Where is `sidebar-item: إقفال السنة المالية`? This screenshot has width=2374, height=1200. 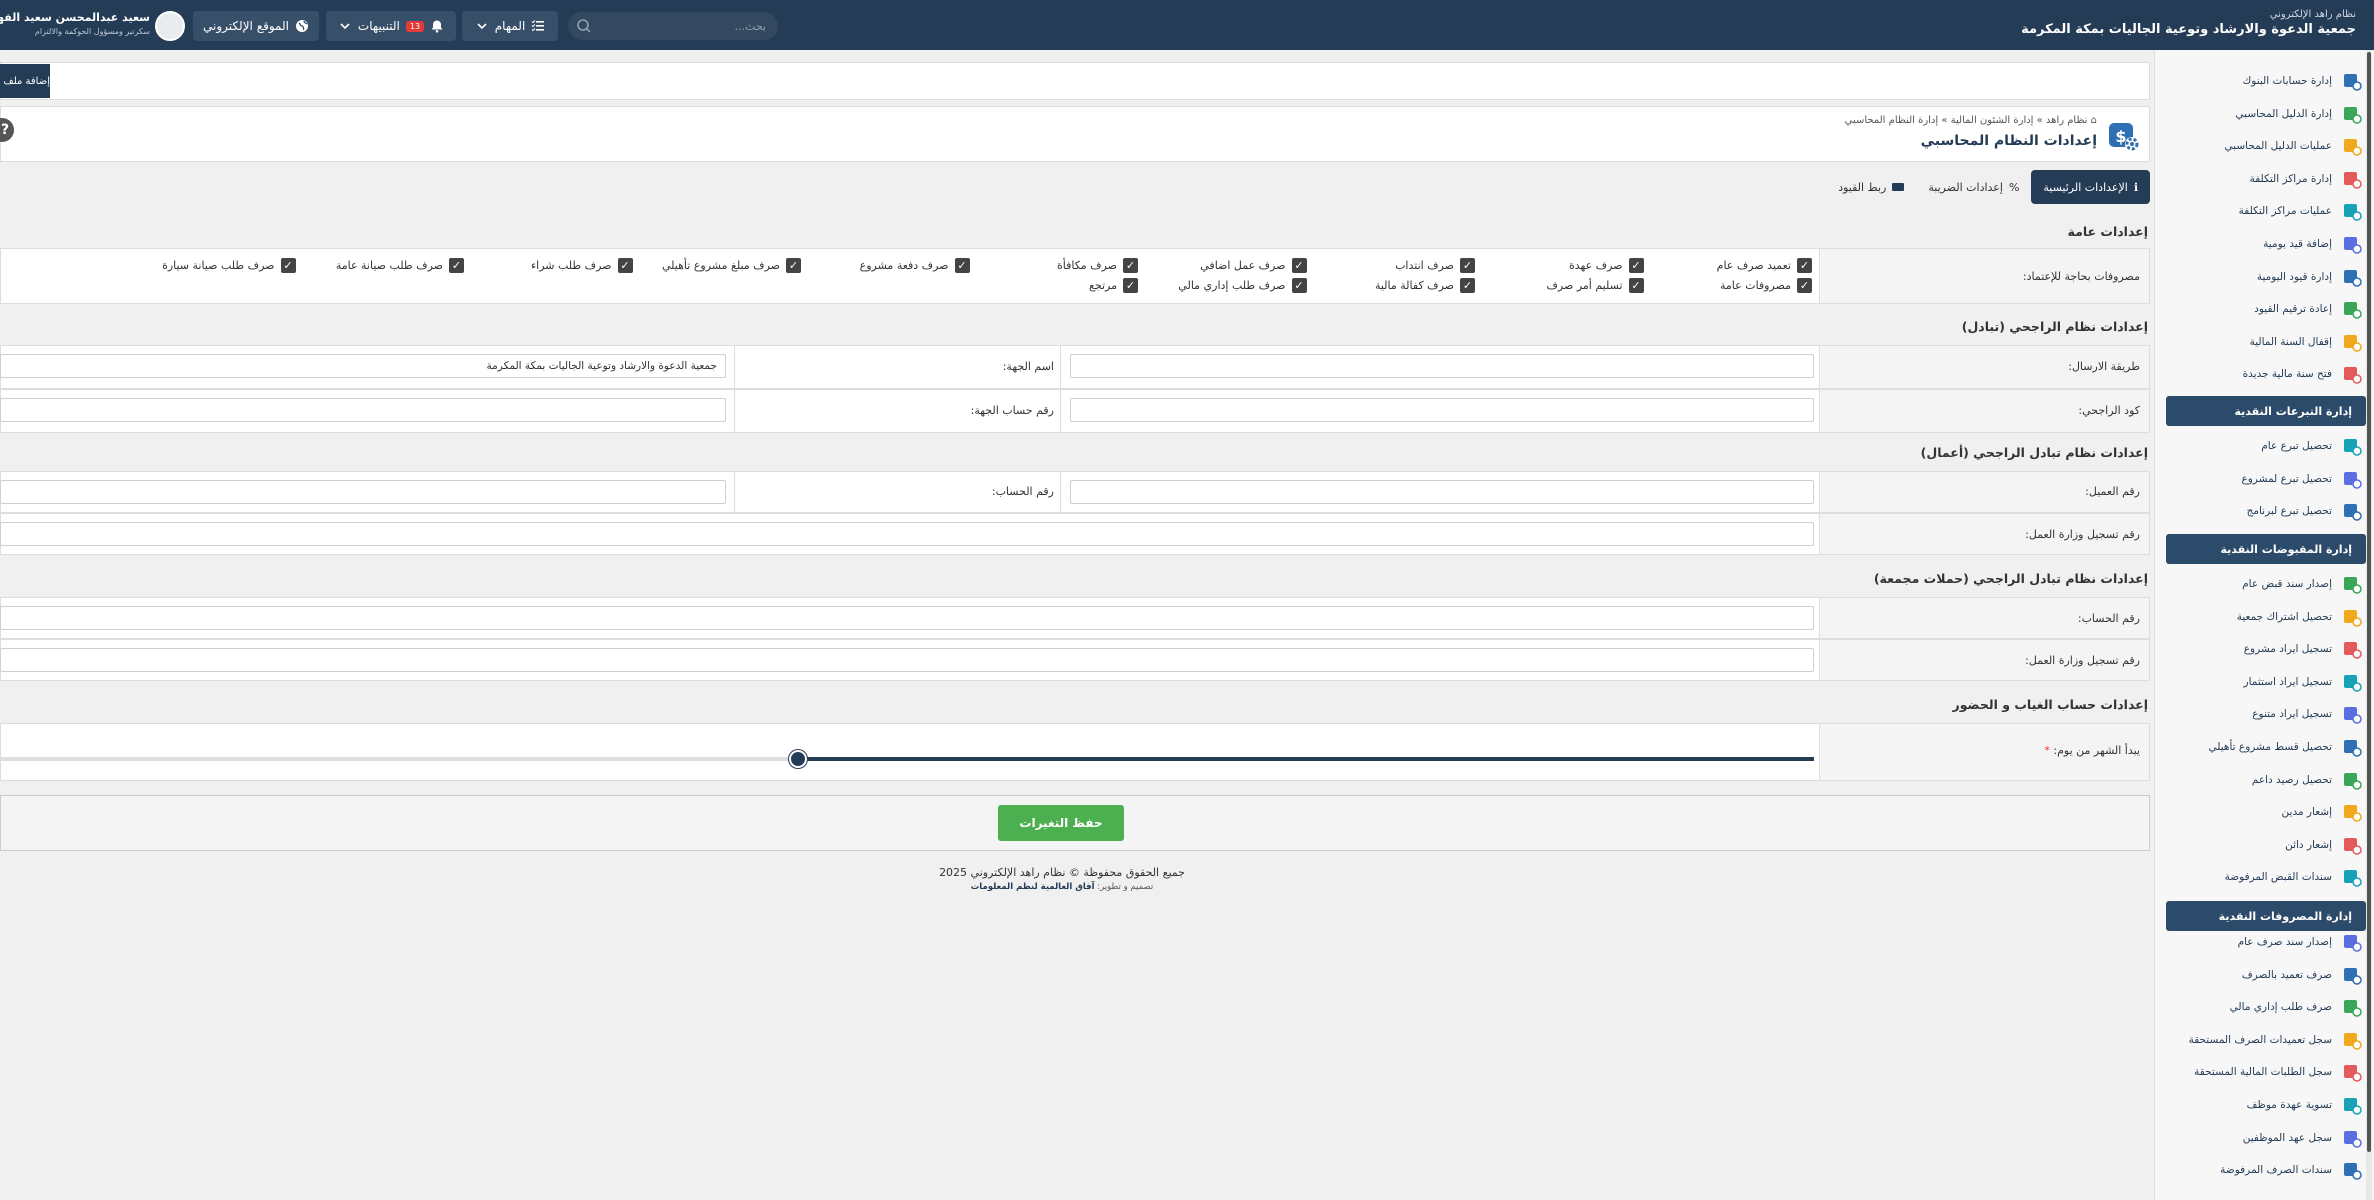
sidebar-item: إقفال السنة المالية is located at coordinates (2264, 342).